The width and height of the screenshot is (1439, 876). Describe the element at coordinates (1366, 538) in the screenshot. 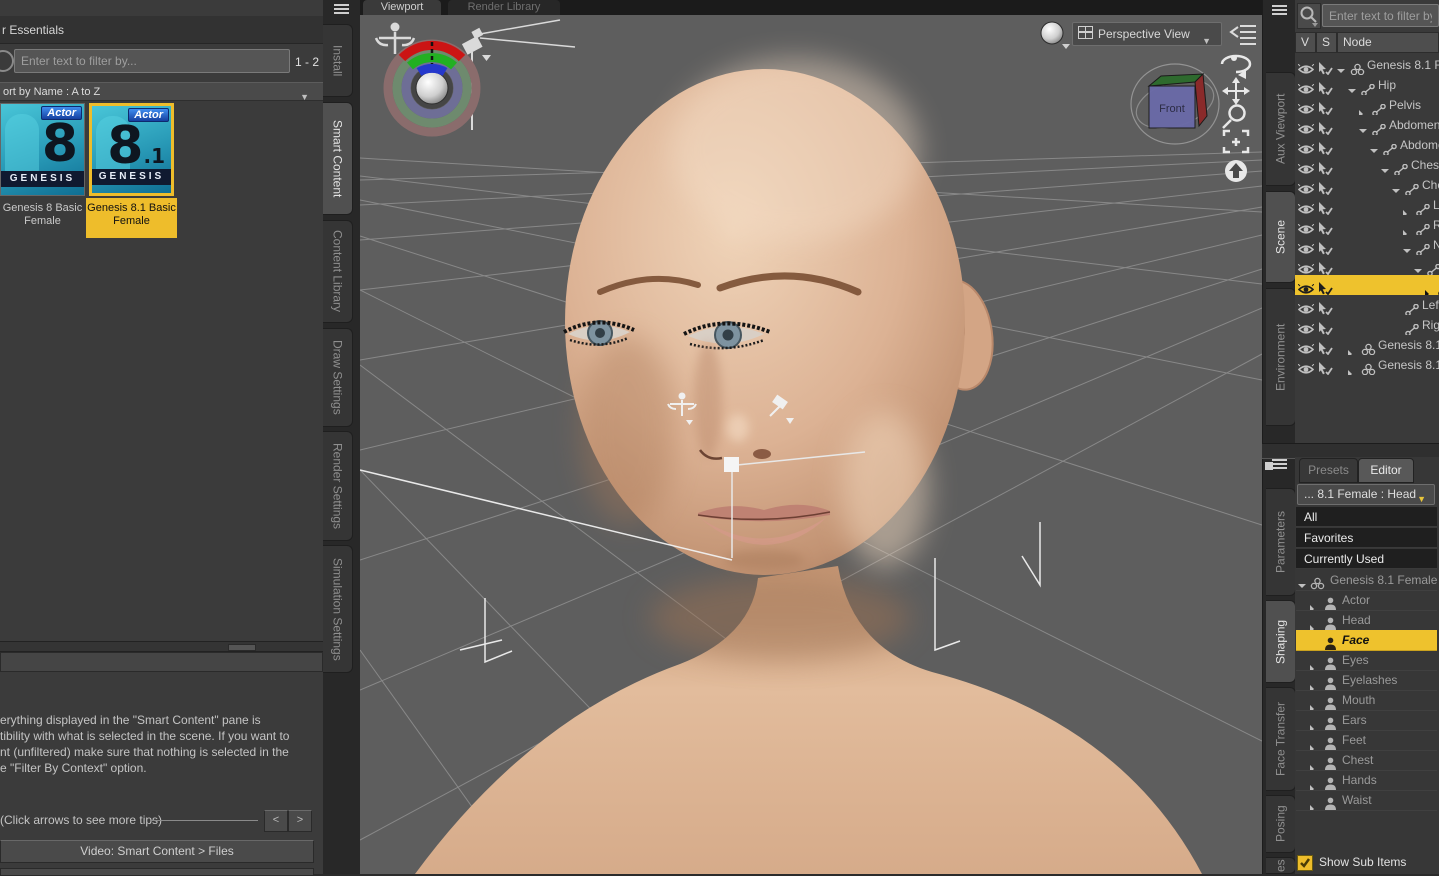

I see `shaping-filter-favorites: Favorites` at that location.